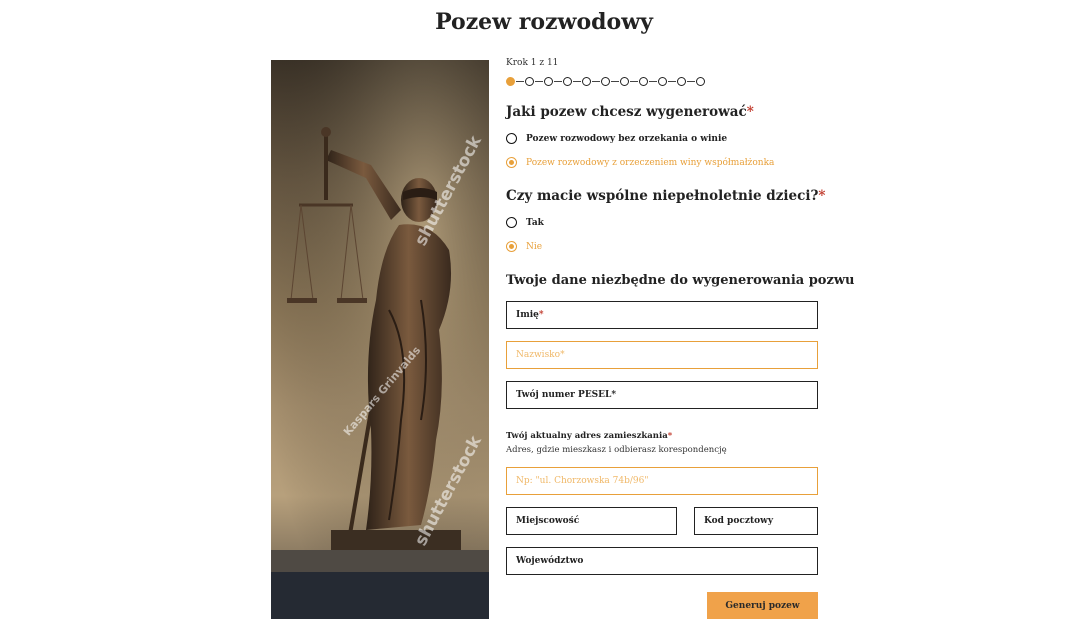 This screenshot has height=634, width=1088. I want to click on question-lawsuit-type: Jaki pozew chcesz wygenerować*, so click(630, 112).